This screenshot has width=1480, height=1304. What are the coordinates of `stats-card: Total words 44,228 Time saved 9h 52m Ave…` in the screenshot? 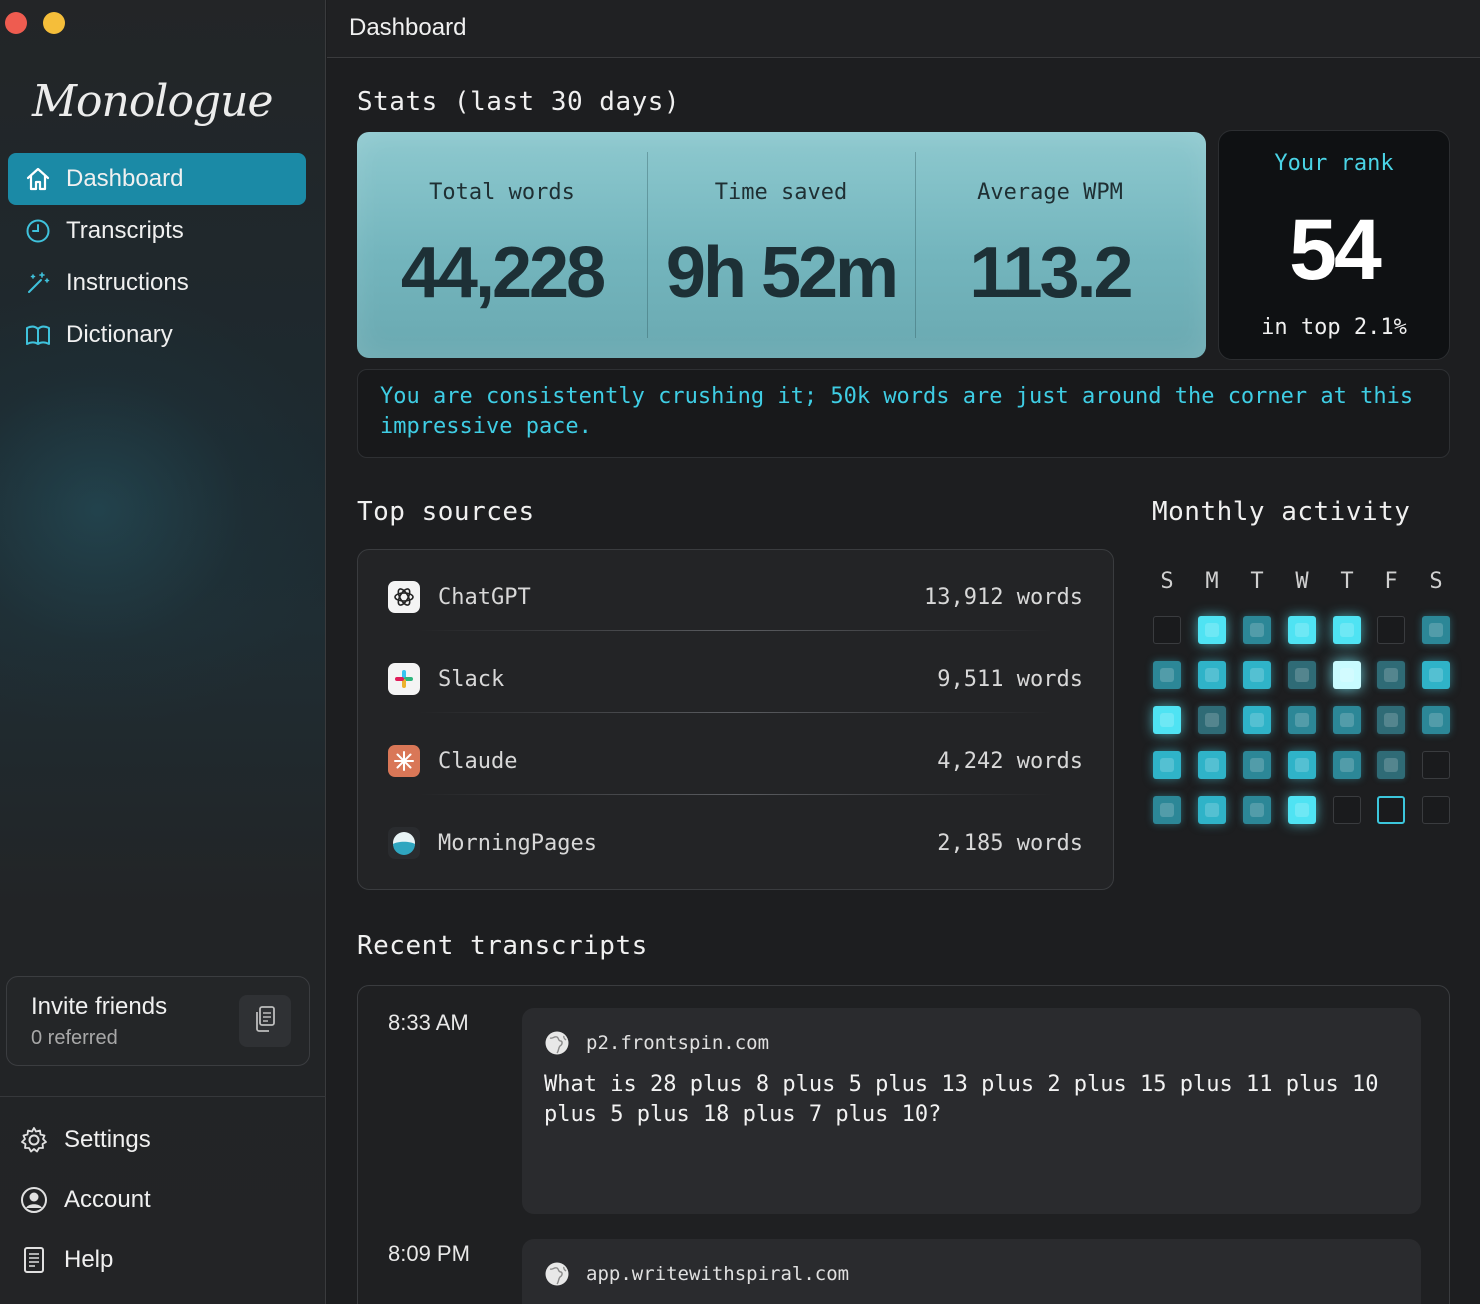 It's located at (781, 245).